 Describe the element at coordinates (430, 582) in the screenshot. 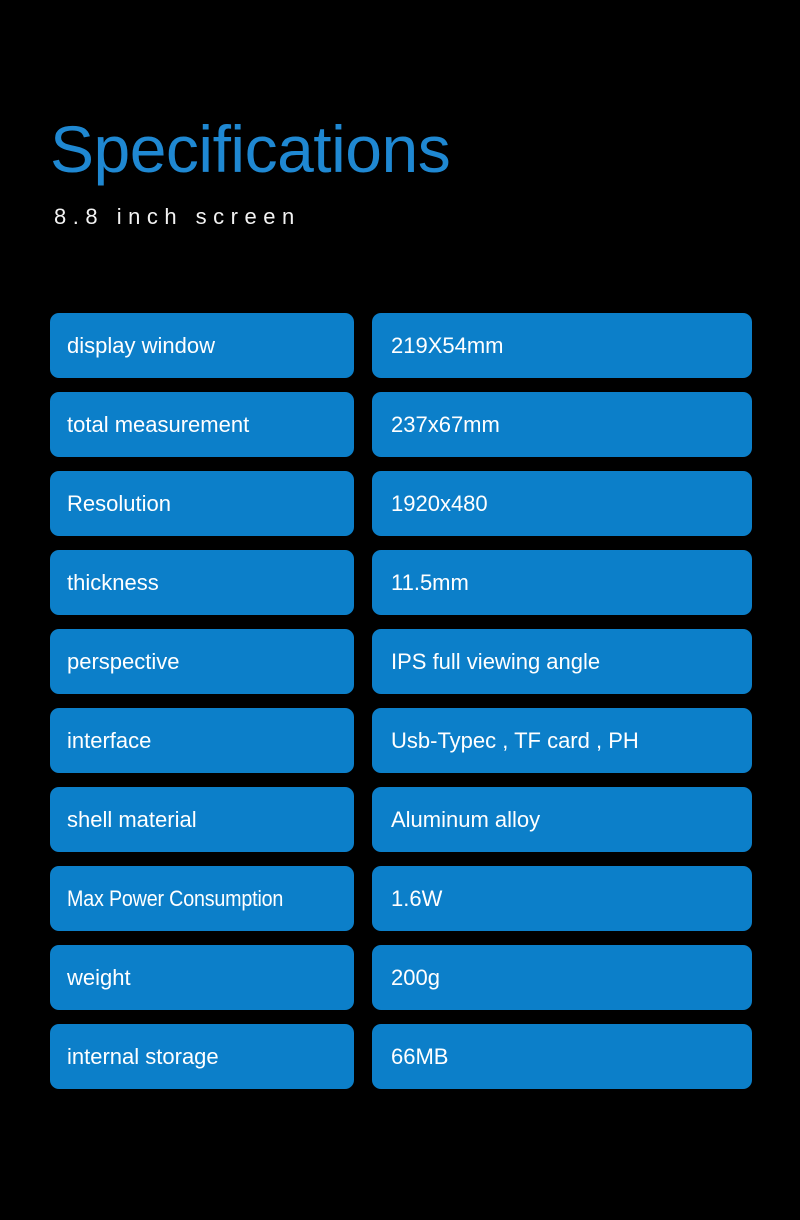

I see `spec-value-text: 11.5mm` at that location.